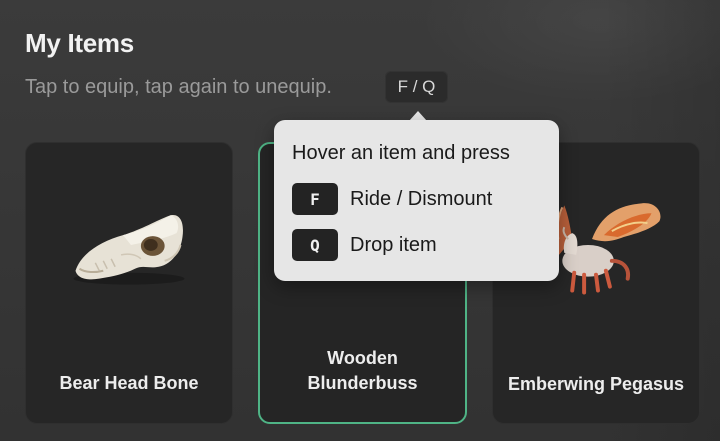  Describe the element at coordinates (315, 245) in the screenshot. I see `key-q: Q` at that location.